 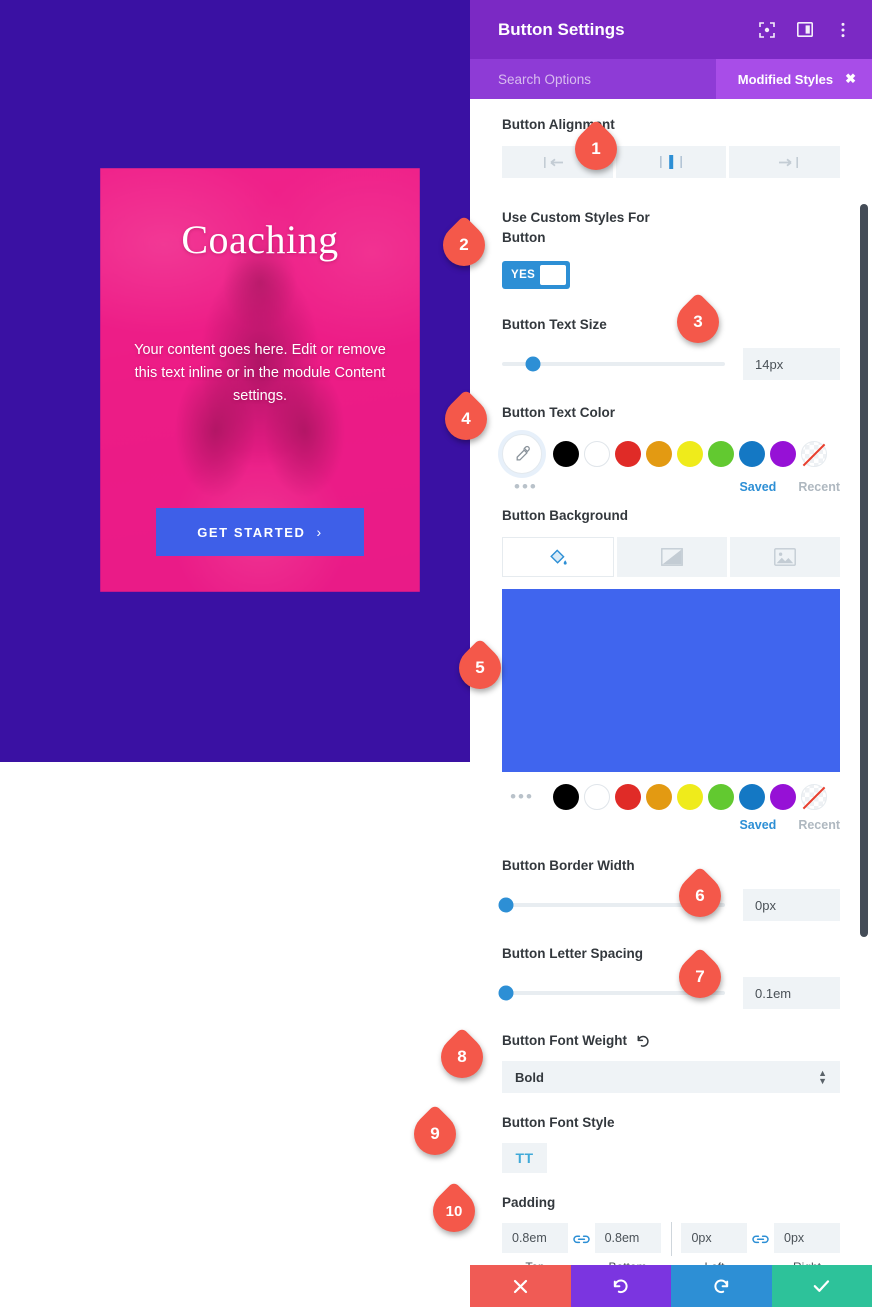 I want to click on cancel-button, so click(x=520, y=1286).